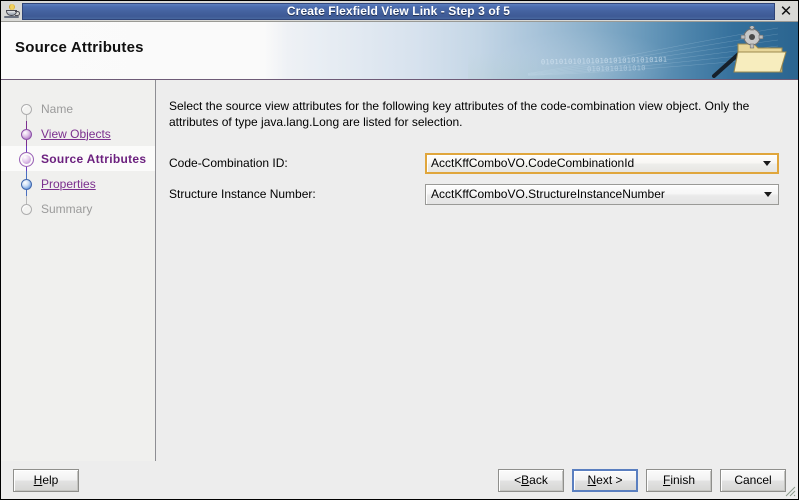 This screenshot has height=500, width=799. I want to click on mnemonic: B, so click(525, 480).